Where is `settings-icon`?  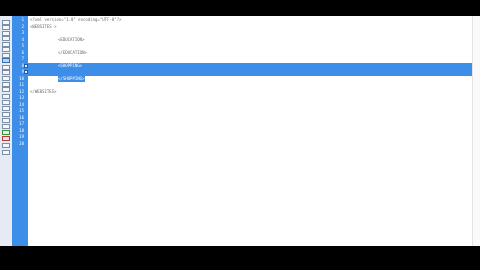
settings-icon is located at coordinates (6, 145).